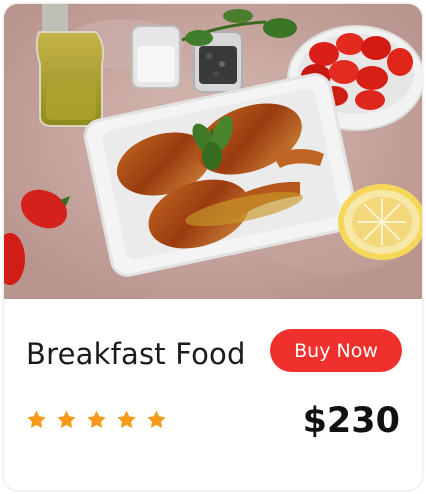 The width and height of the screenshot is (426, 494). I want to click on price-label: $230, so click(351, 421).